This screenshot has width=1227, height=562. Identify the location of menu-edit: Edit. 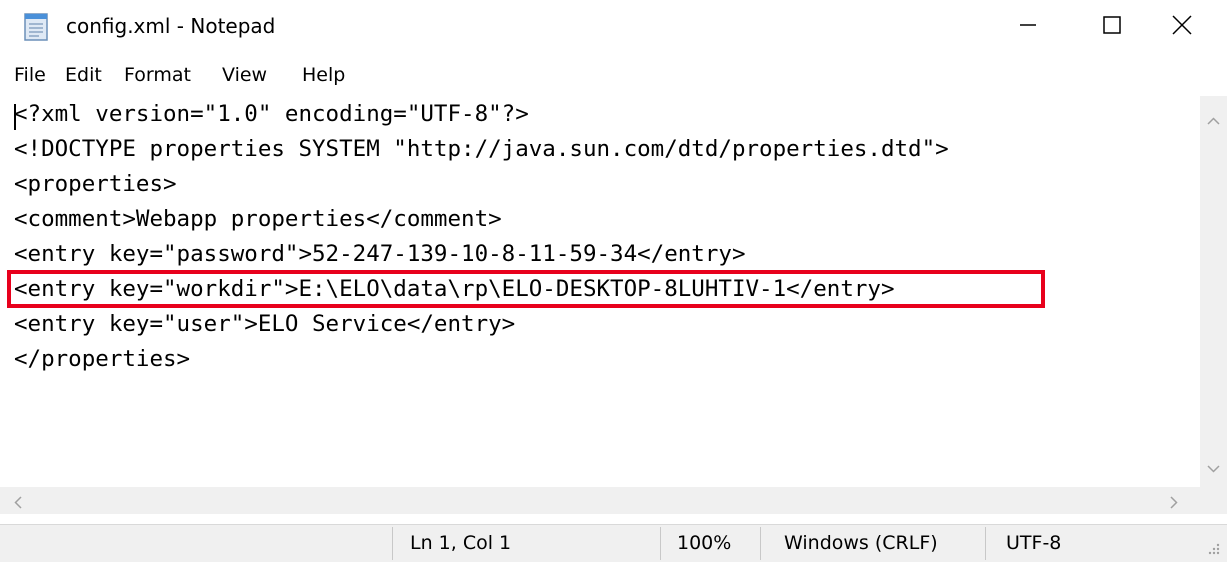
(83, 75).